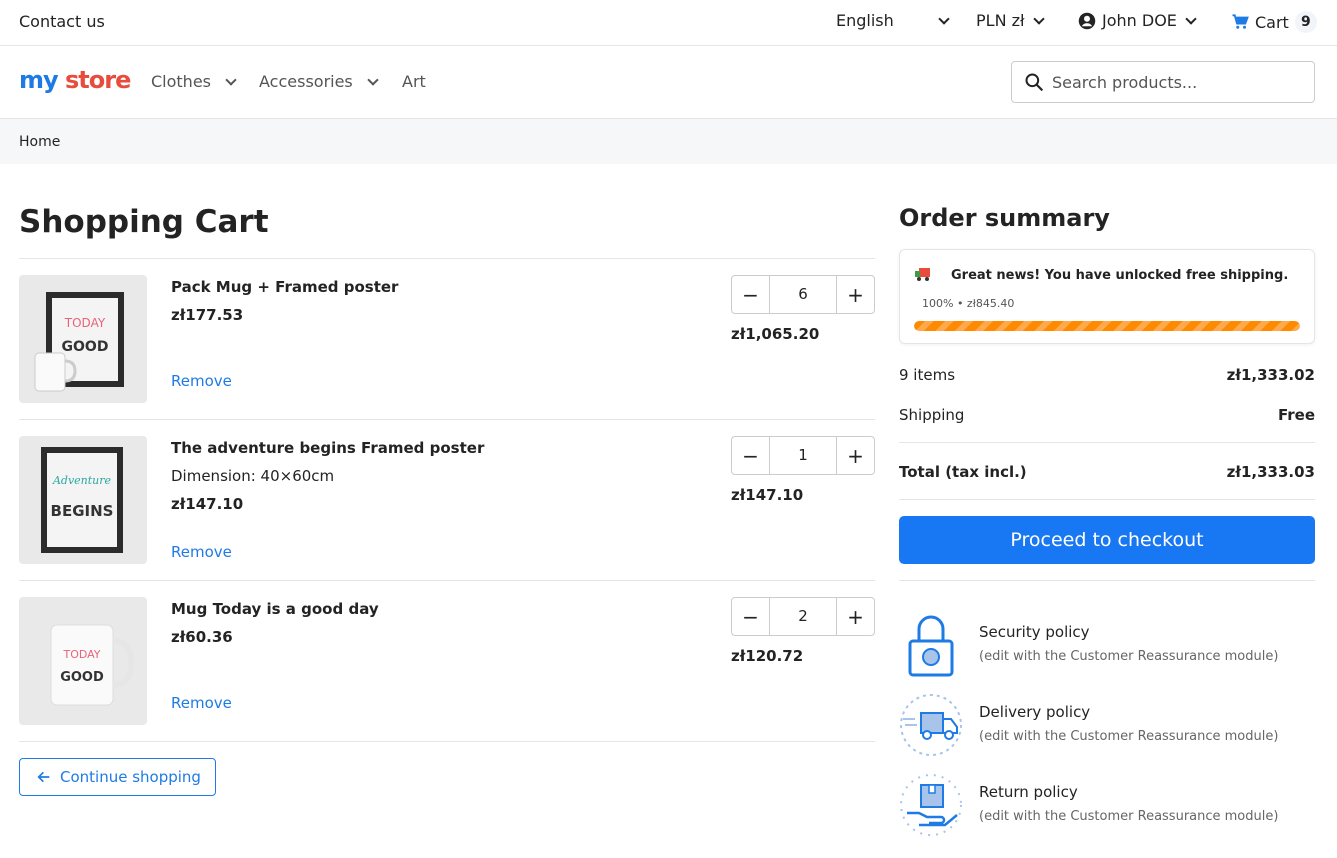 The image size is (1337, 858). I want to click on shipping-label: Shipping, so click(932, 415).